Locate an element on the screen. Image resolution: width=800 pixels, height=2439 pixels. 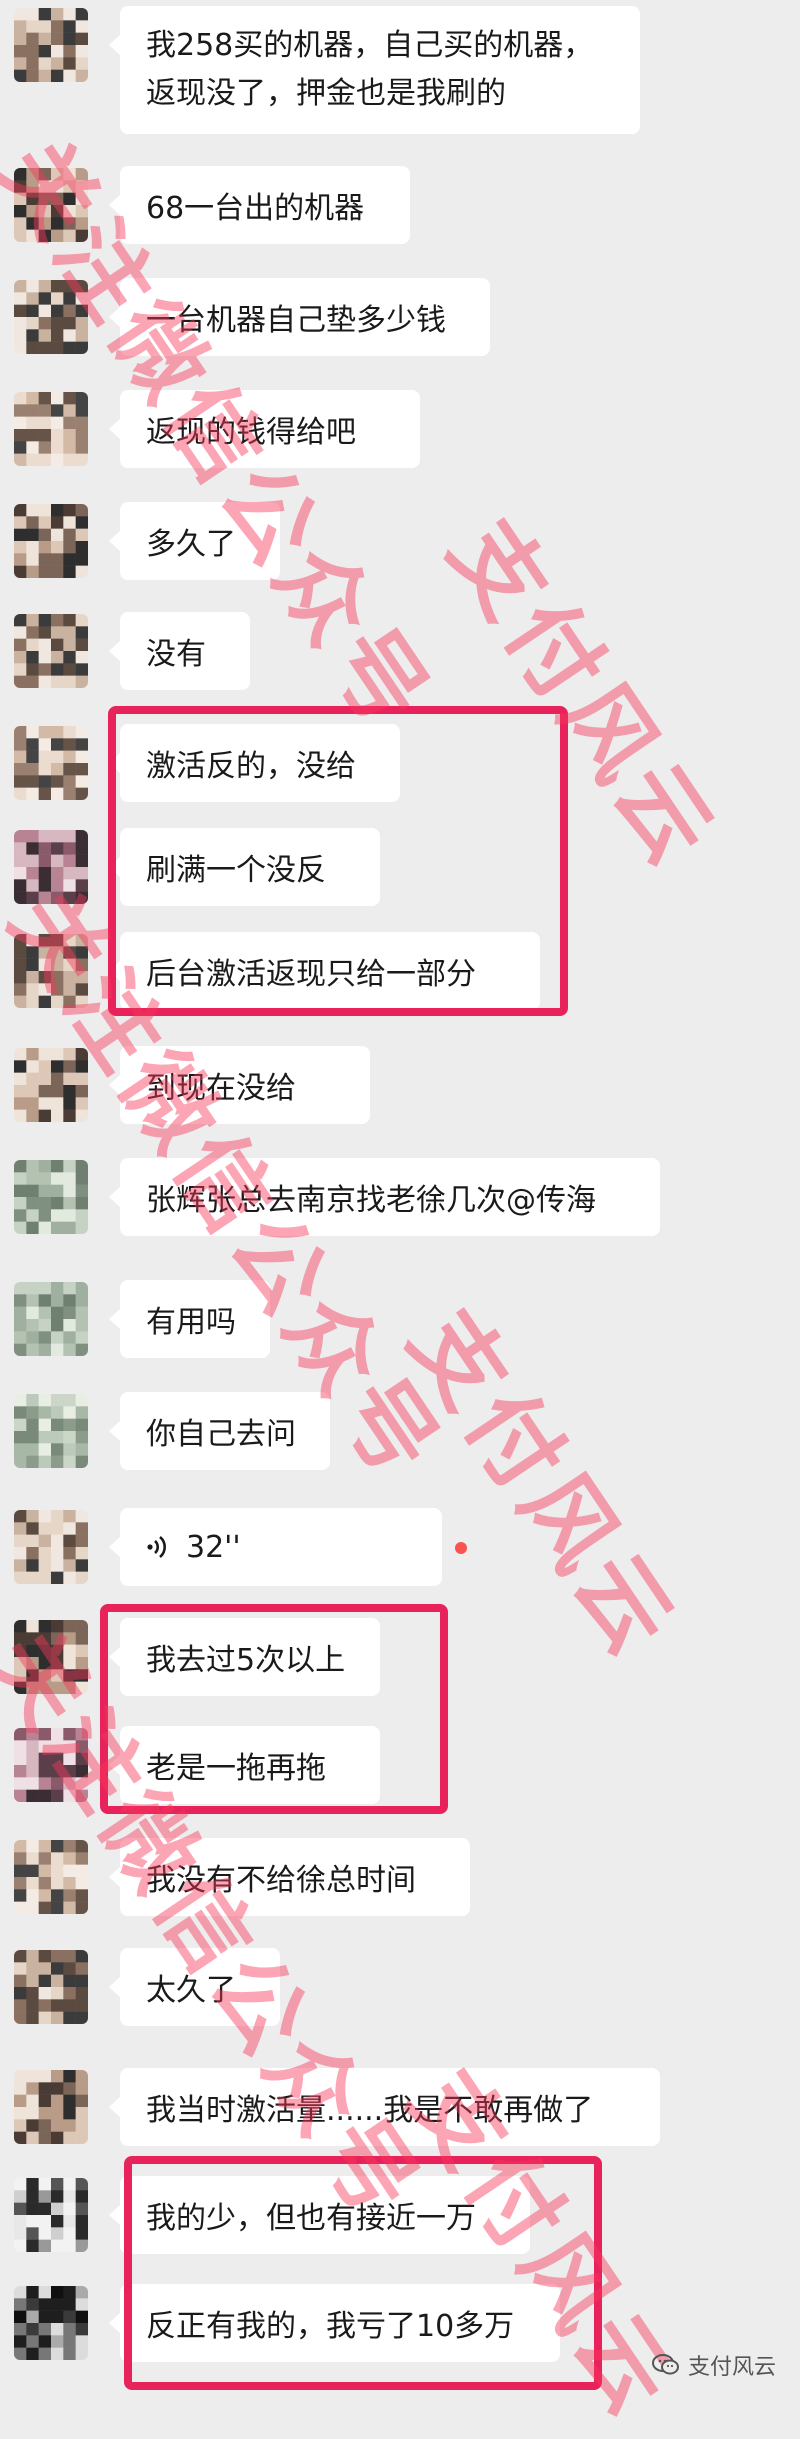
message-bubble: 反正有我的，我亏了10多万 is located at coordinates (334, 2323).